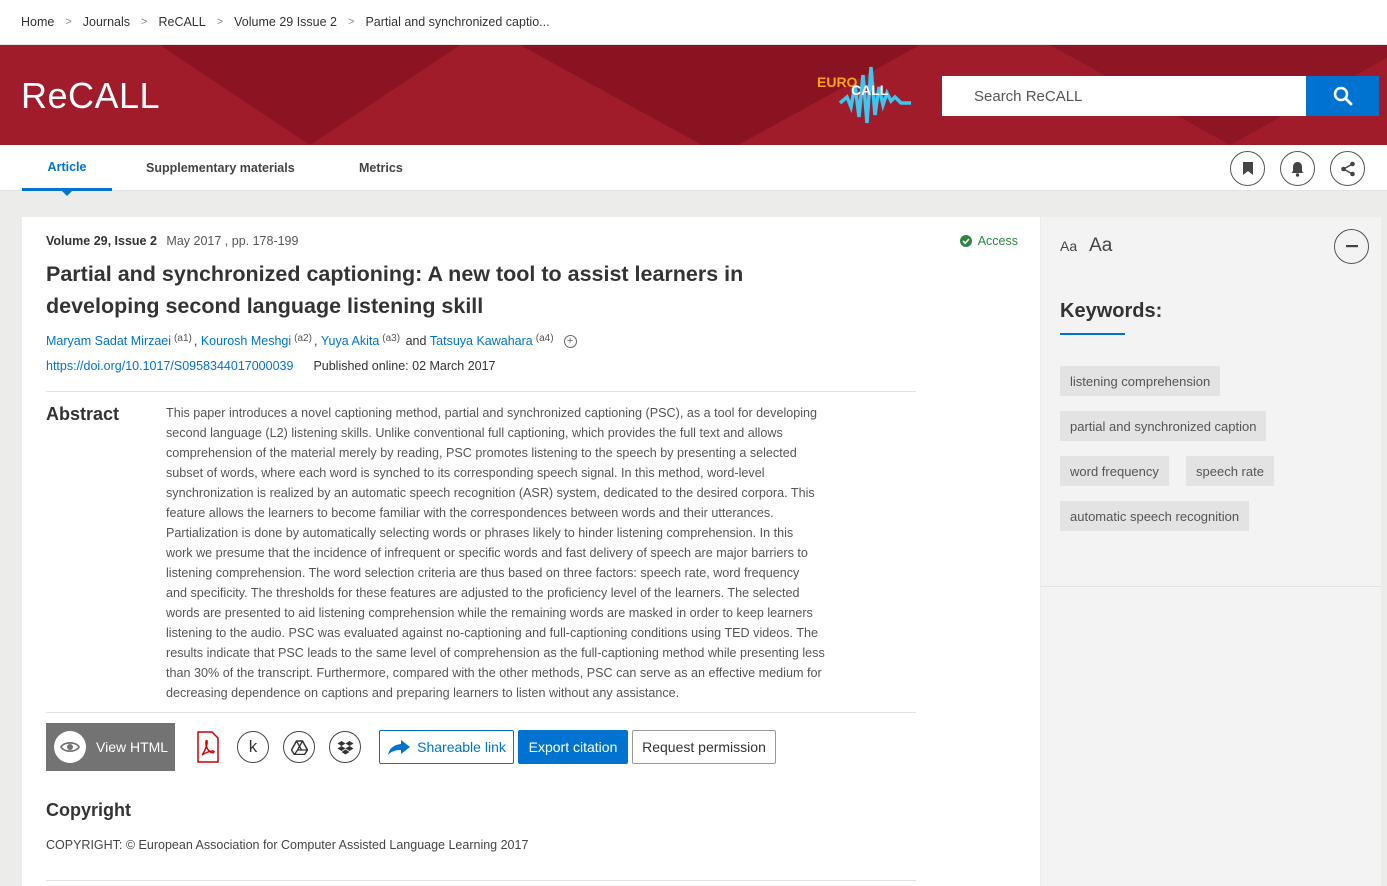 The height and width of the screenshot is (886, 1387). I want to click on search-icon, so click(1342, 96).